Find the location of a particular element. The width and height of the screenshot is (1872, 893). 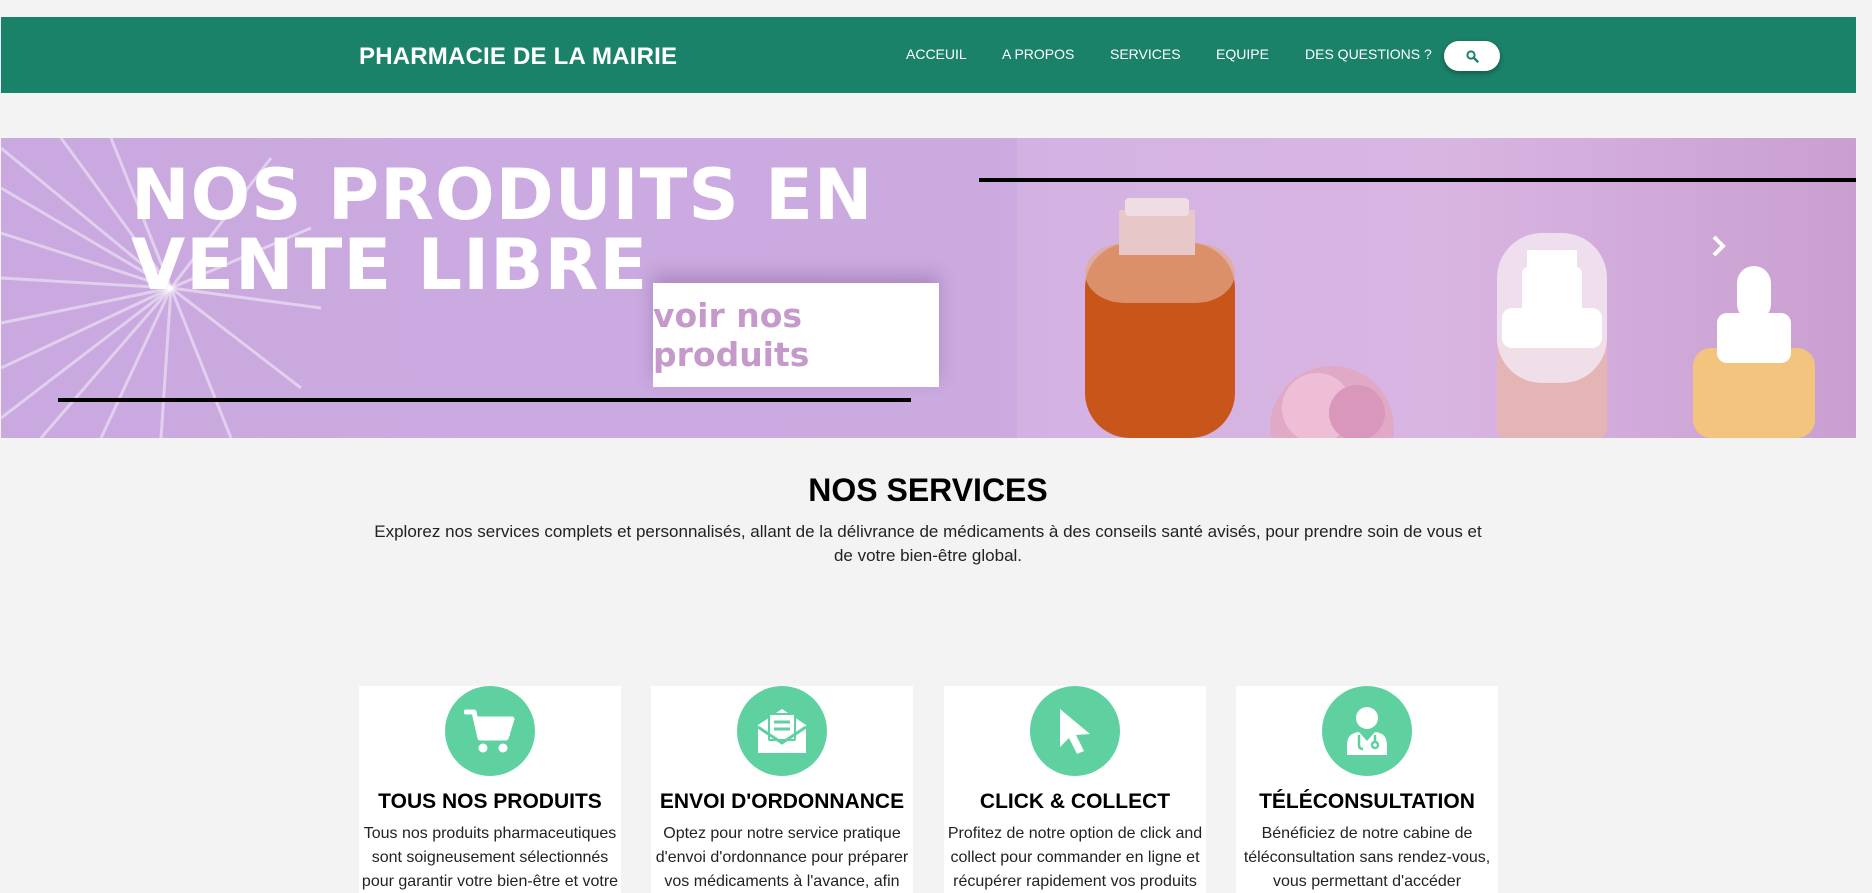

chevron-right-icon is located at coordinates (1719, 246).